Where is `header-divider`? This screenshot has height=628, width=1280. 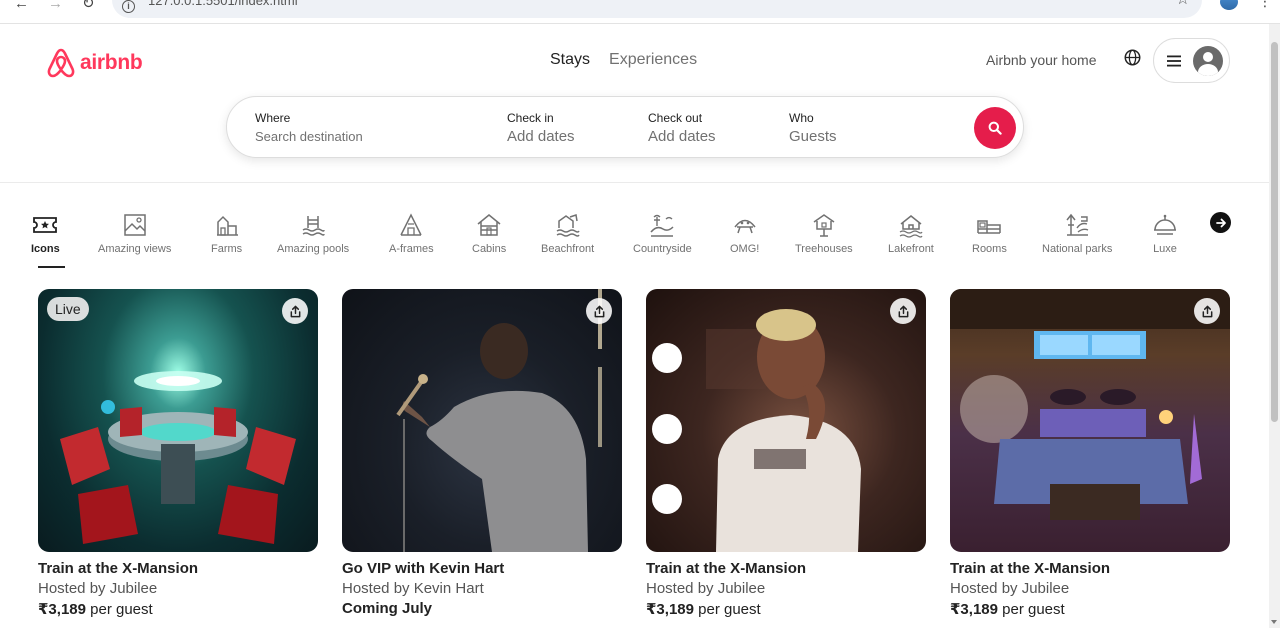
header-divider is located at coordinates (634, 182).